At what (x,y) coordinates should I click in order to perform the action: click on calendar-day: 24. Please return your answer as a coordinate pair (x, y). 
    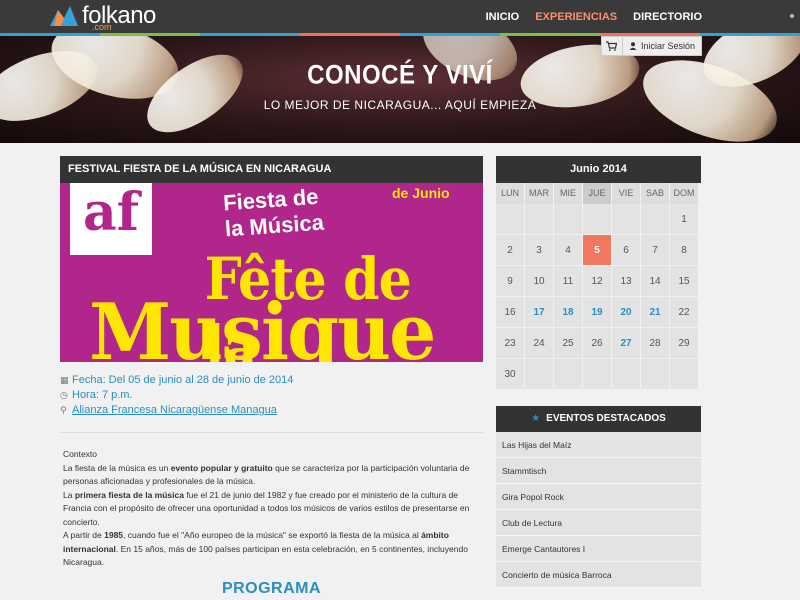
    Looking at the image, I should click on (539, 343).